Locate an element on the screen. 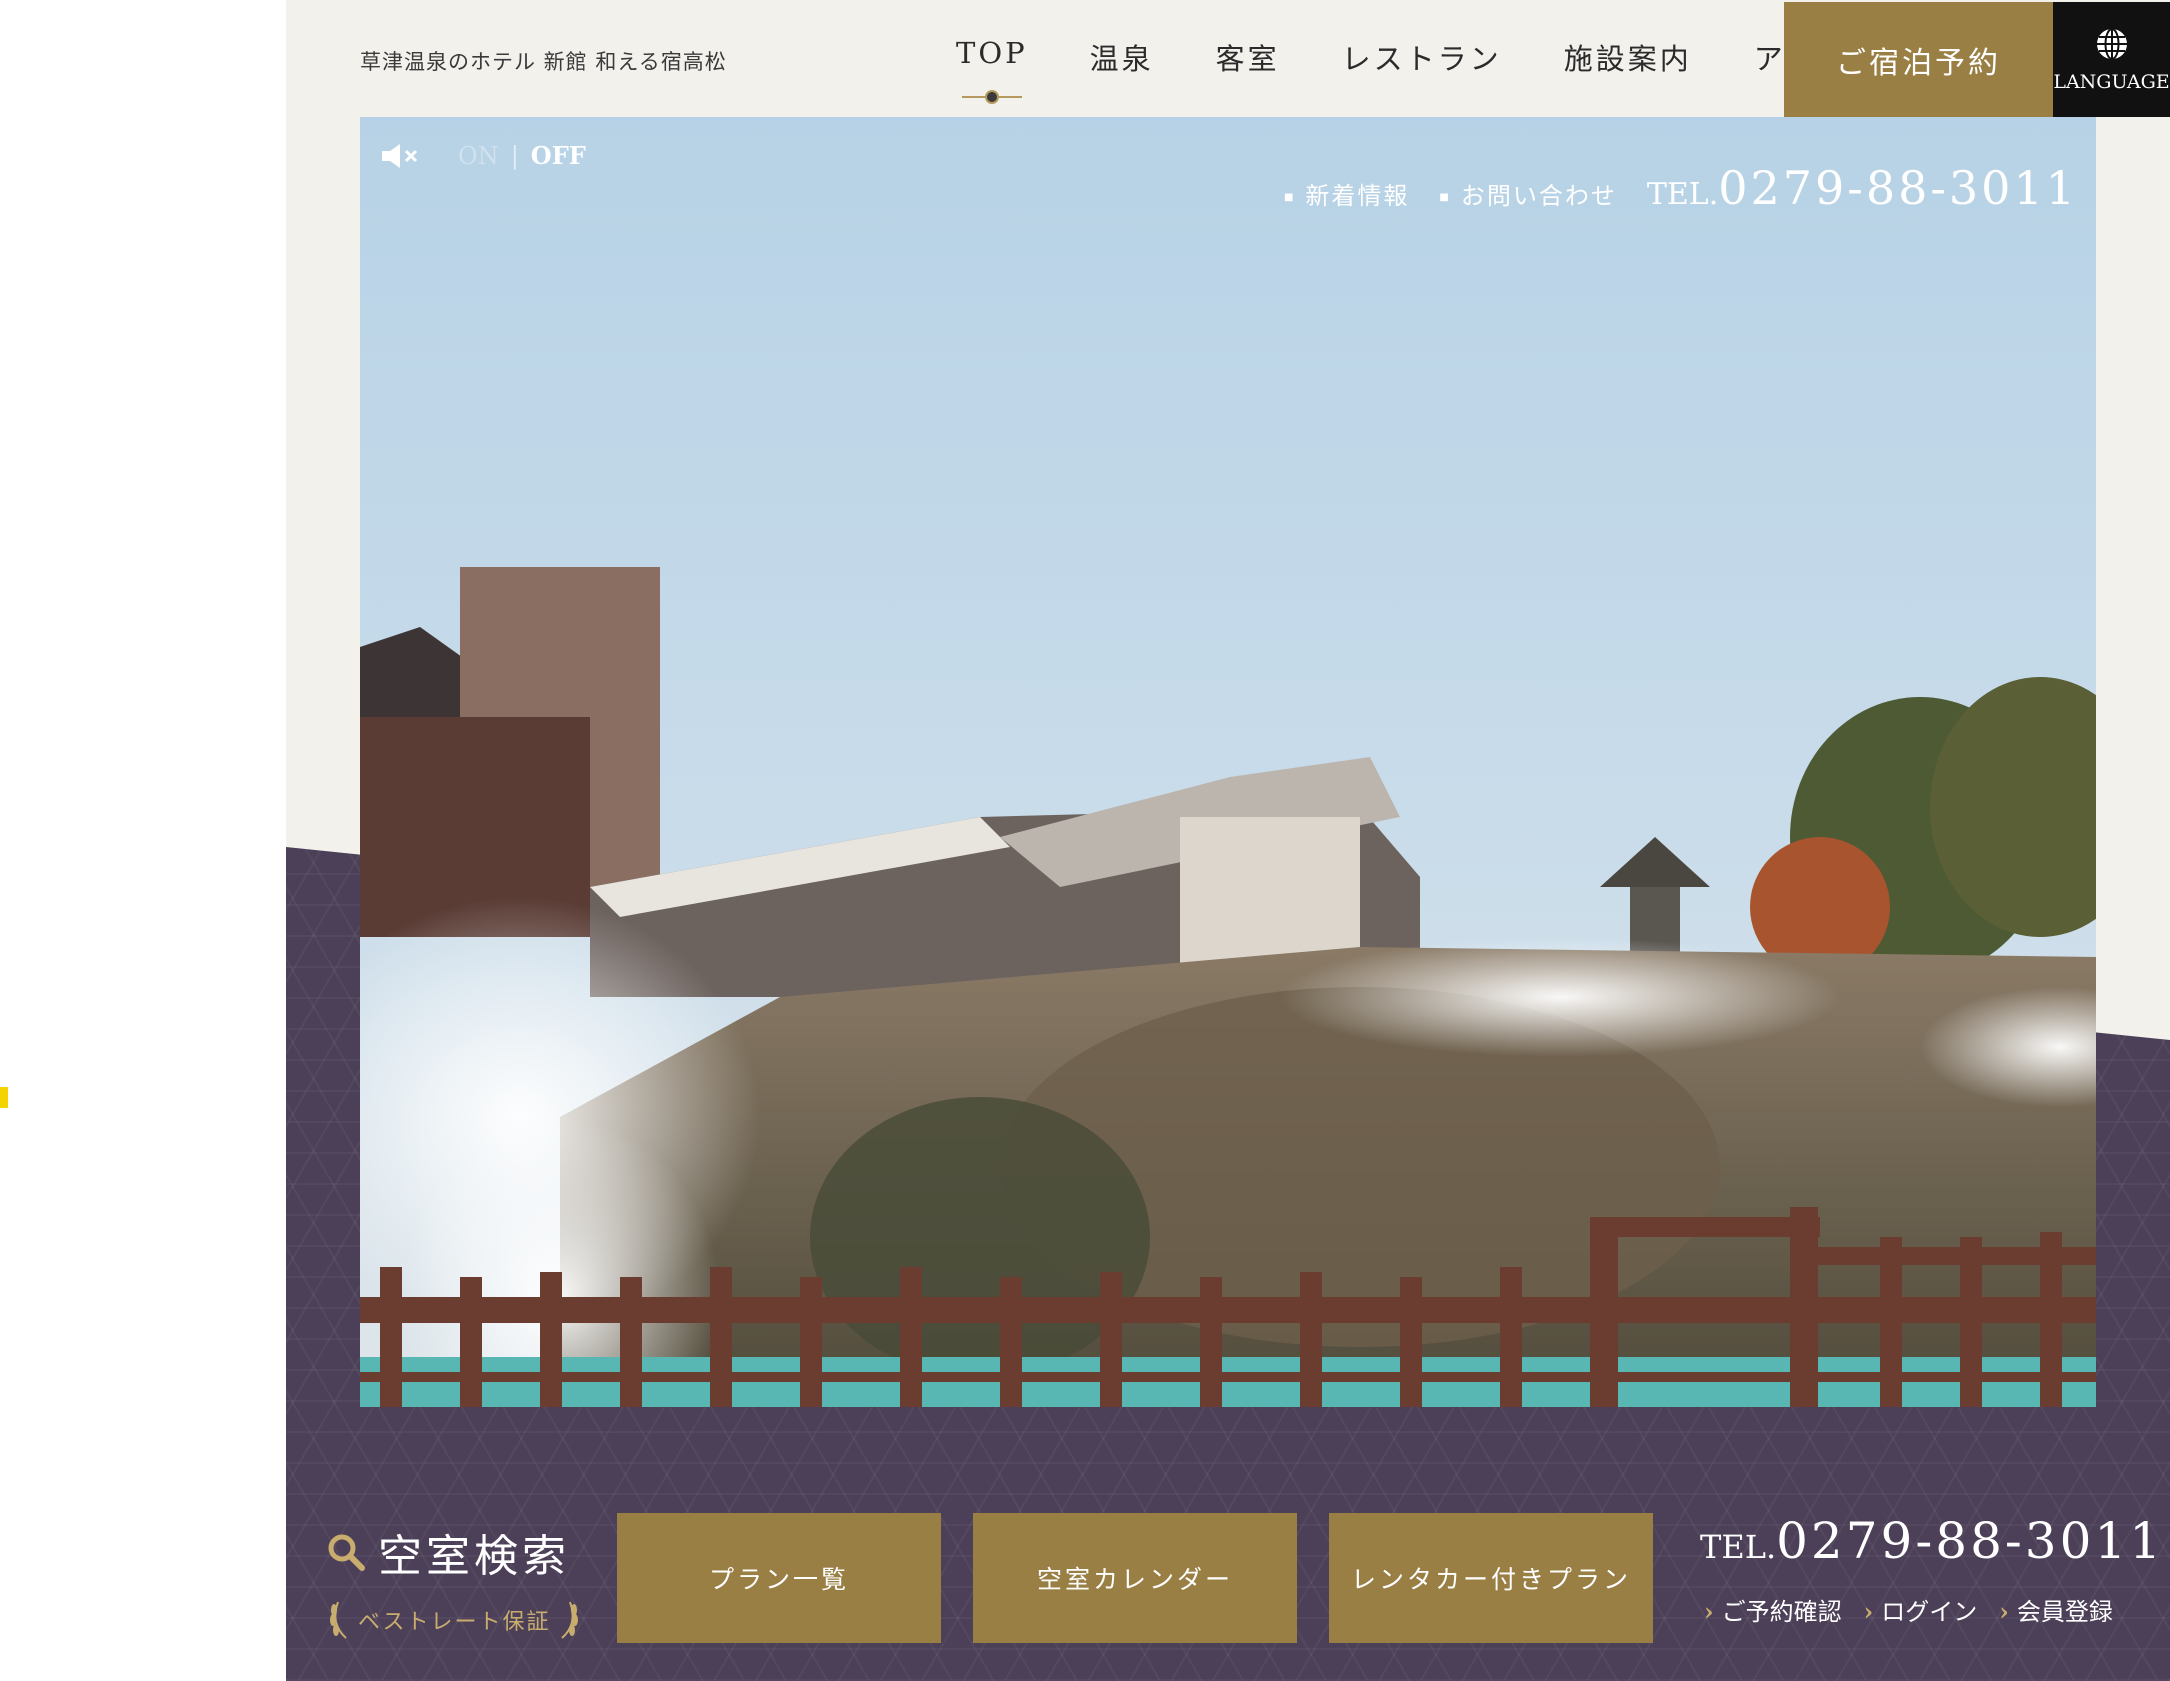  search-title: 空室検索 is located at coordinates (474, 1556).